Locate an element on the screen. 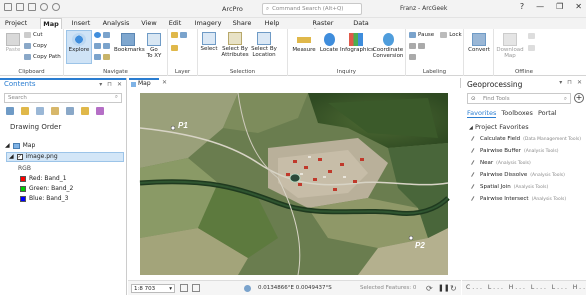  add-data-button is located at coordinates (179, 35).